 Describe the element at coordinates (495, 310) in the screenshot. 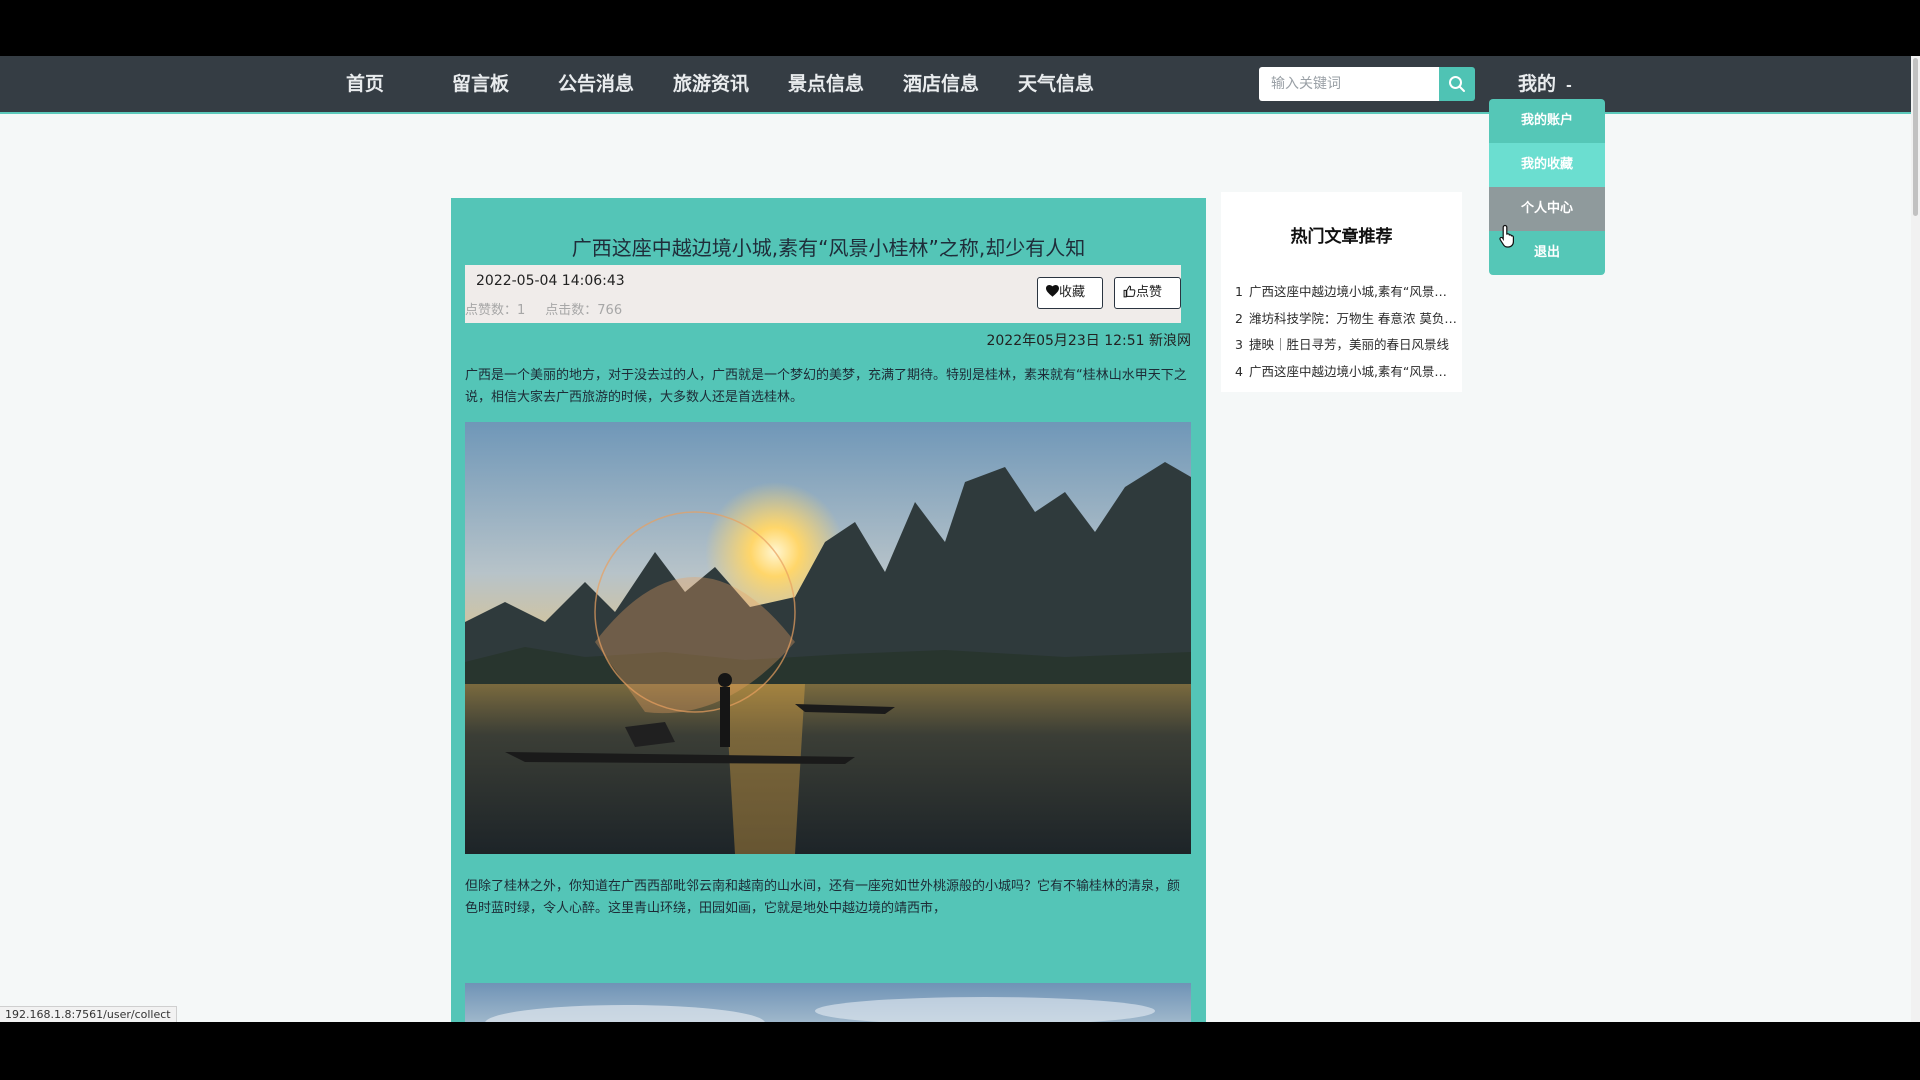

I see `like-count: 点赞数：1` at that location.